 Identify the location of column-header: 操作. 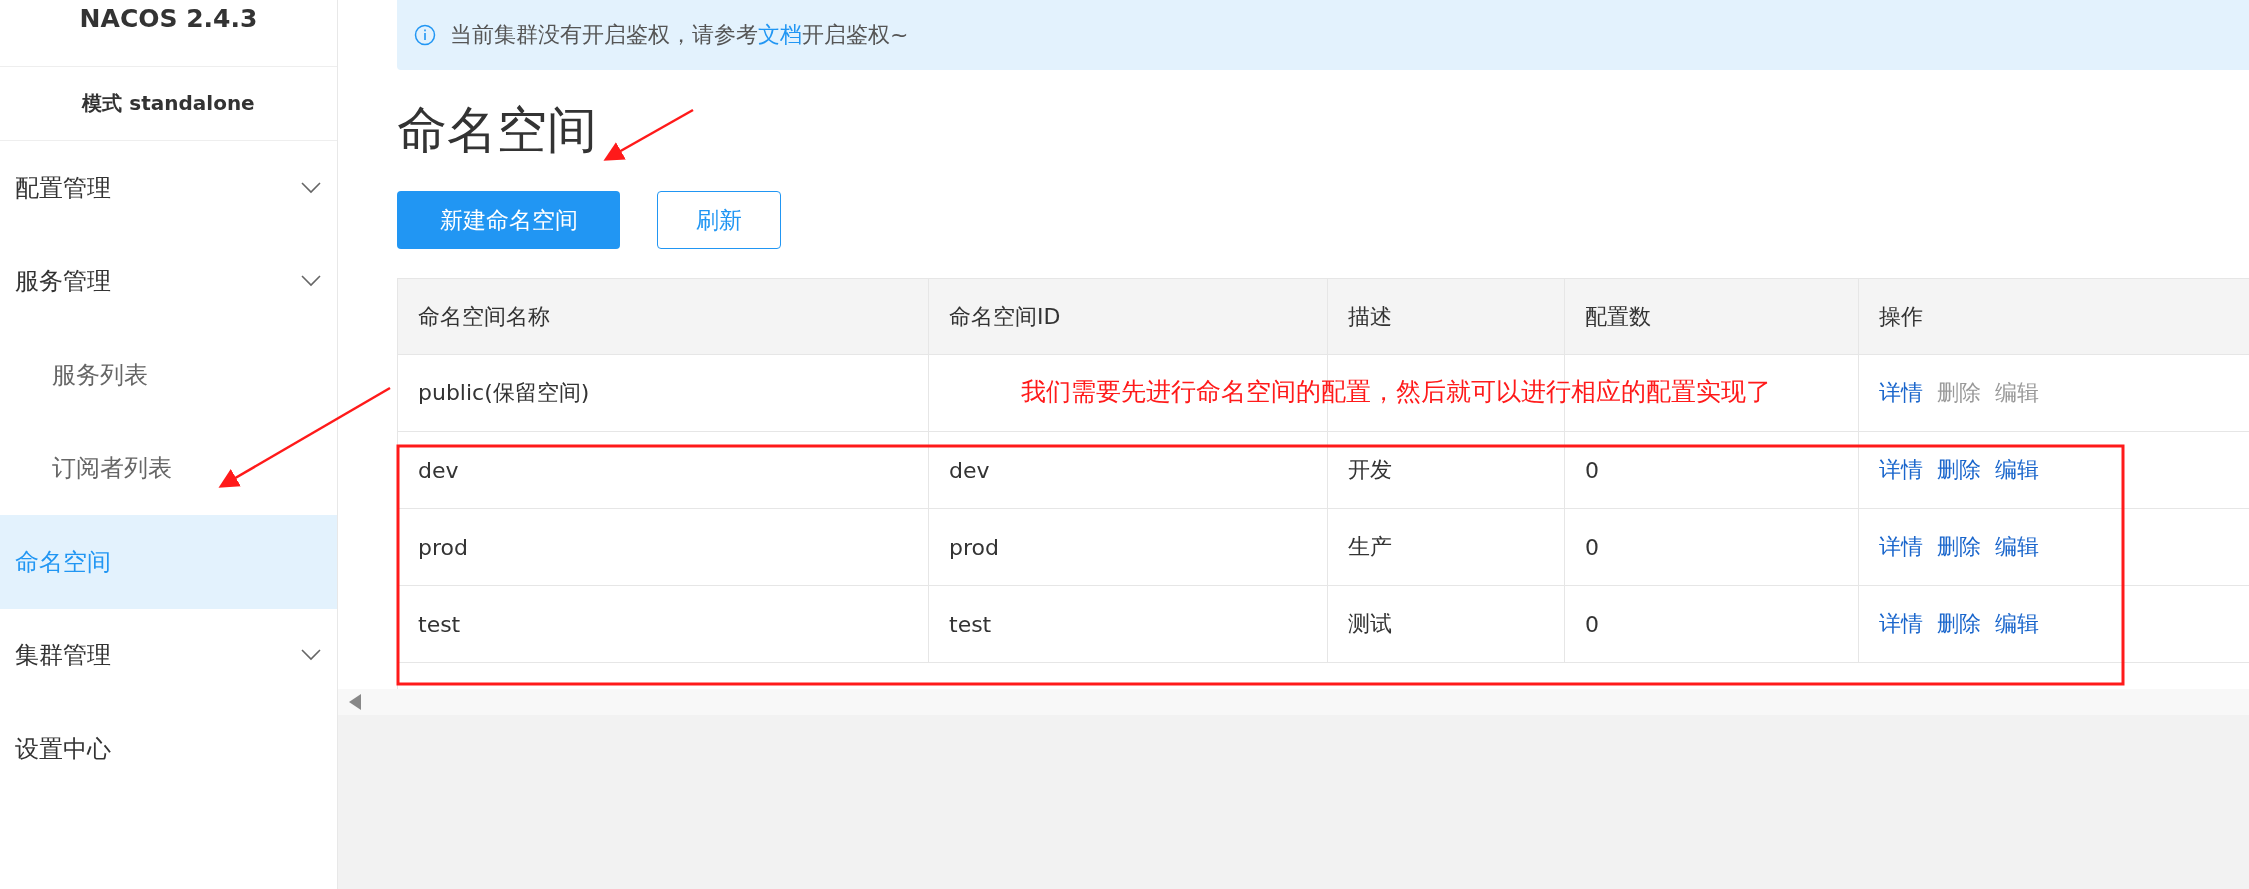
(1901, 316).